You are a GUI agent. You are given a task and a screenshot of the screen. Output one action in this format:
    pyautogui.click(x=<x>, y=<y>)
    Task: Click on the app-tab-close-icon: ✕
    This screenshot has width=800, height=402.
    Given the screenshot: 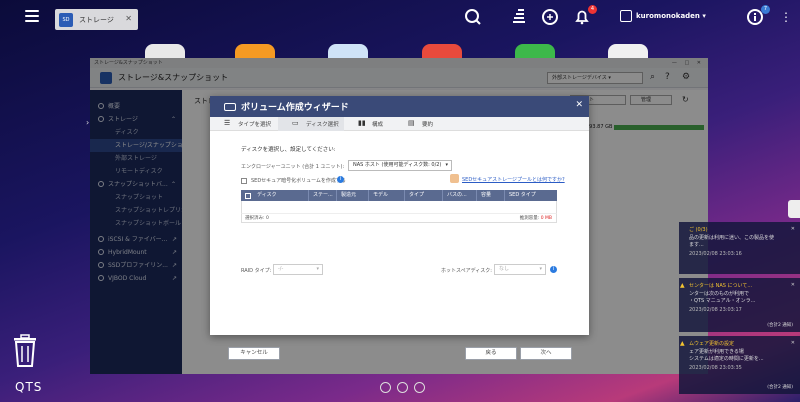 What is the action you would take?
    pyautogui.click(x=128, y=18)
    